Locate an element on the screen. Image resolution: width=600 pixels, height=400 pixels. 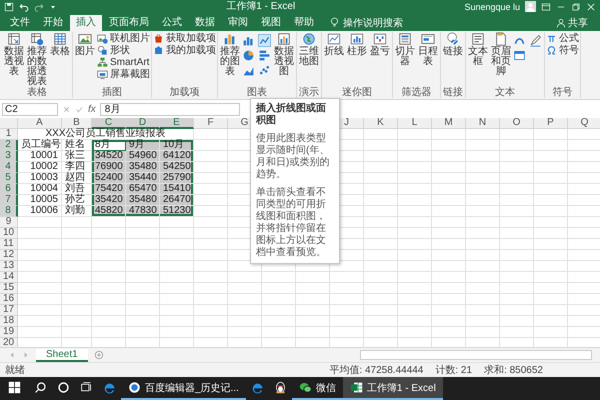
ribbon-button: 屏幕截图 is located at coordinates (123, 74).